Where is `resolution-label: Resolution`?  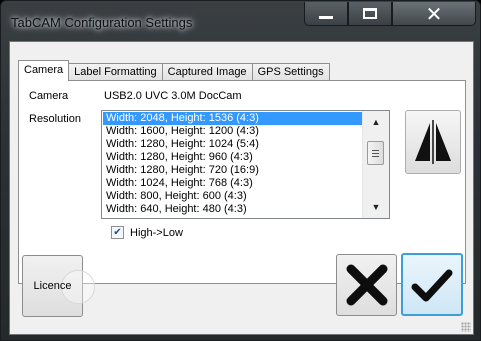
resolution-label: Resolution is located at coordinates (55, 119).